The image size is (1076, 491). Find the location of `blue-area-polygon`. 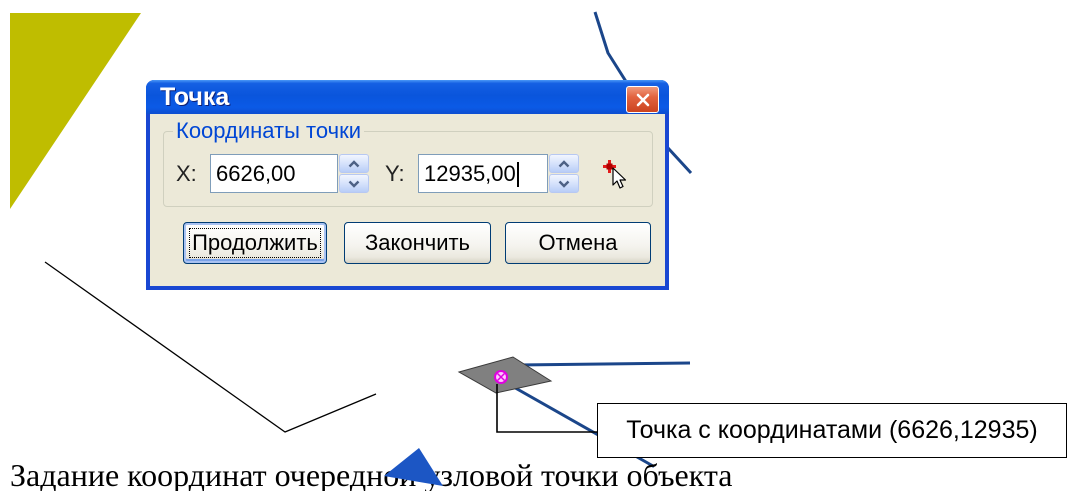

blue-area-polygon is located at coordinates (413, 467).